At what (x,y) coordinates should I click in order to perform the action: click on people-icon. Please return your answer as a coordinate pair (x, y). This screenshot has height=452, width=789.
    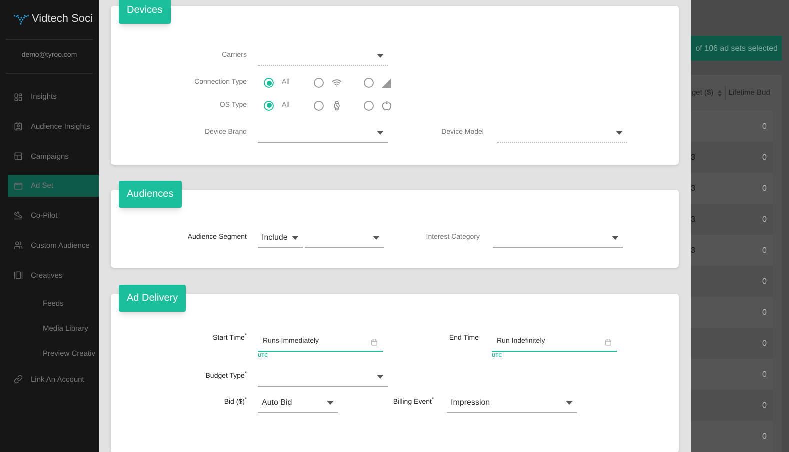
    Looking at the image, I should click on (18, 245).